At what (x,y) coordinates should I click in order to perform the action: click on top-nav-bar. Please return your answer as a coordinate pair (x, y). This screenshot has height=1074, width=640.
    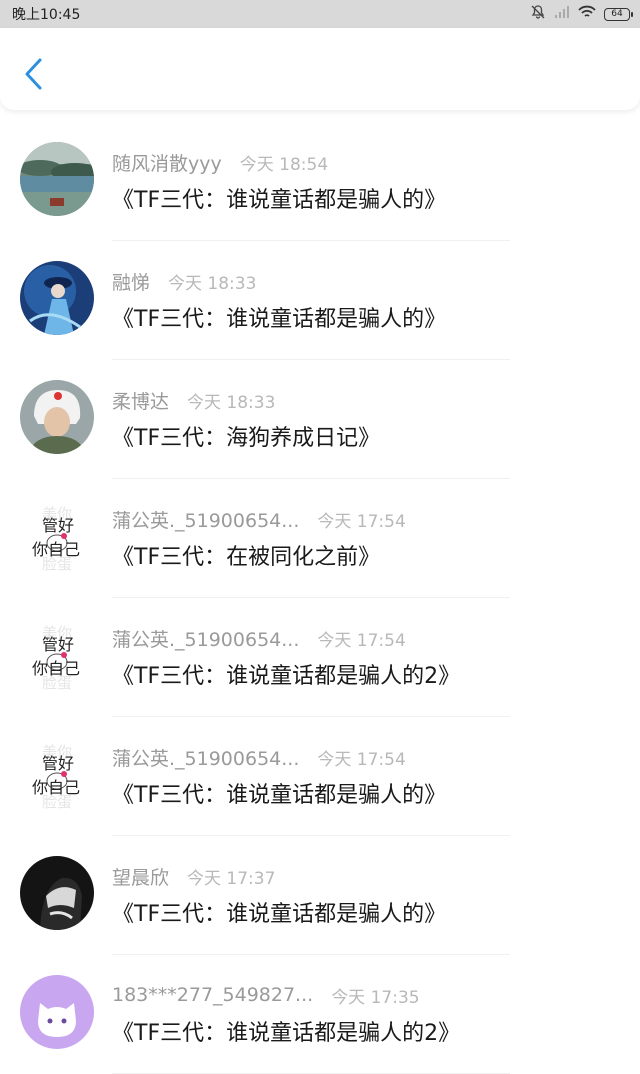
    Looking at the image, I should click on (320, 69).